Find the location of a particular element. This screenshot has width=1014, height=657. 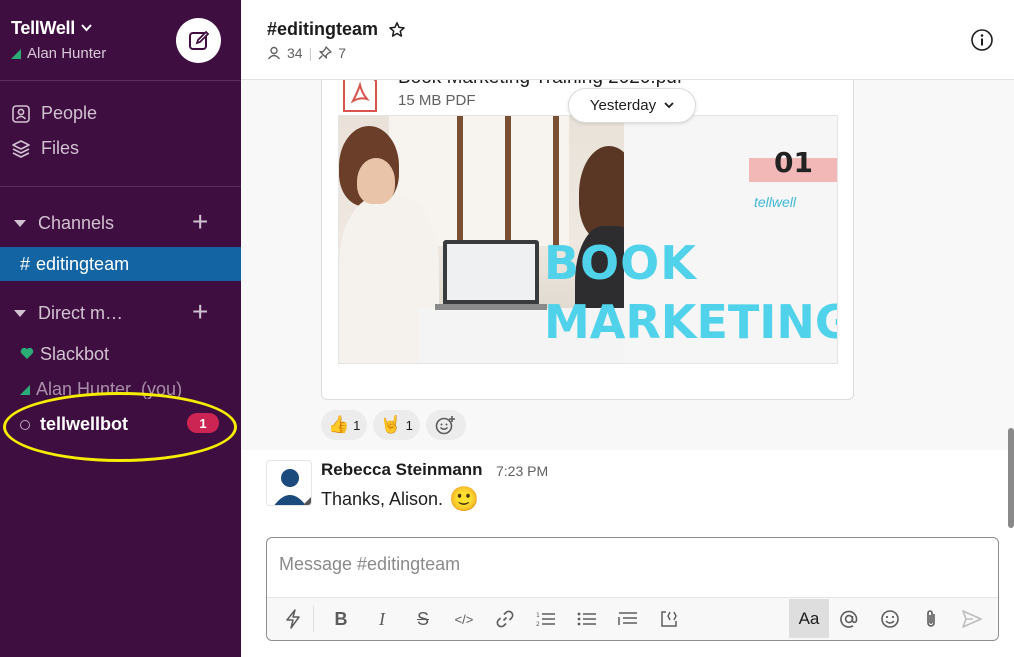

formatting-toggle-button: Aa is located at coordinates (809, 618).